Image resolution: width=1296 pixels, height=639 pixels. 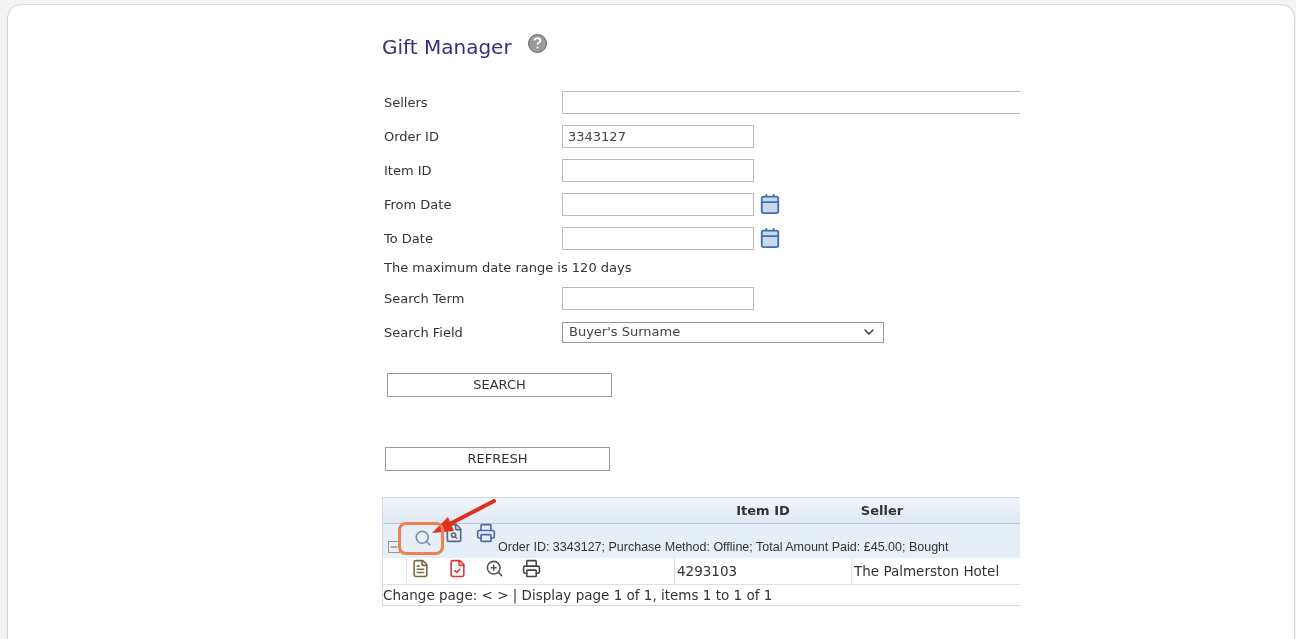 What do you see at coordinates (494, 568) in the screenshot?
I see `zoom-icon` at bounding box center [494, 568].